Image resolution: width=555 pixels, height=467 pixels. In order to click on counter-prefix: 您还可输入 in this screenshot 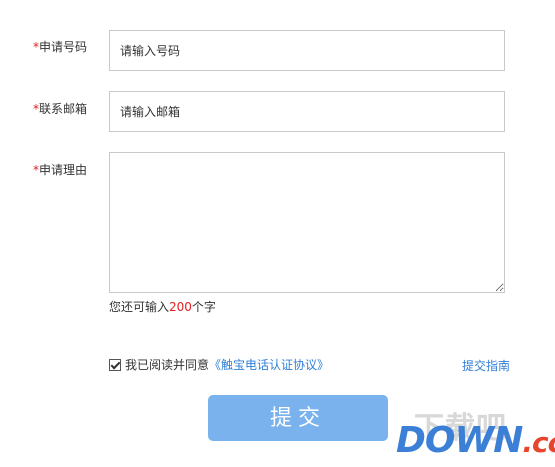, I will do `click(139, 307)`.